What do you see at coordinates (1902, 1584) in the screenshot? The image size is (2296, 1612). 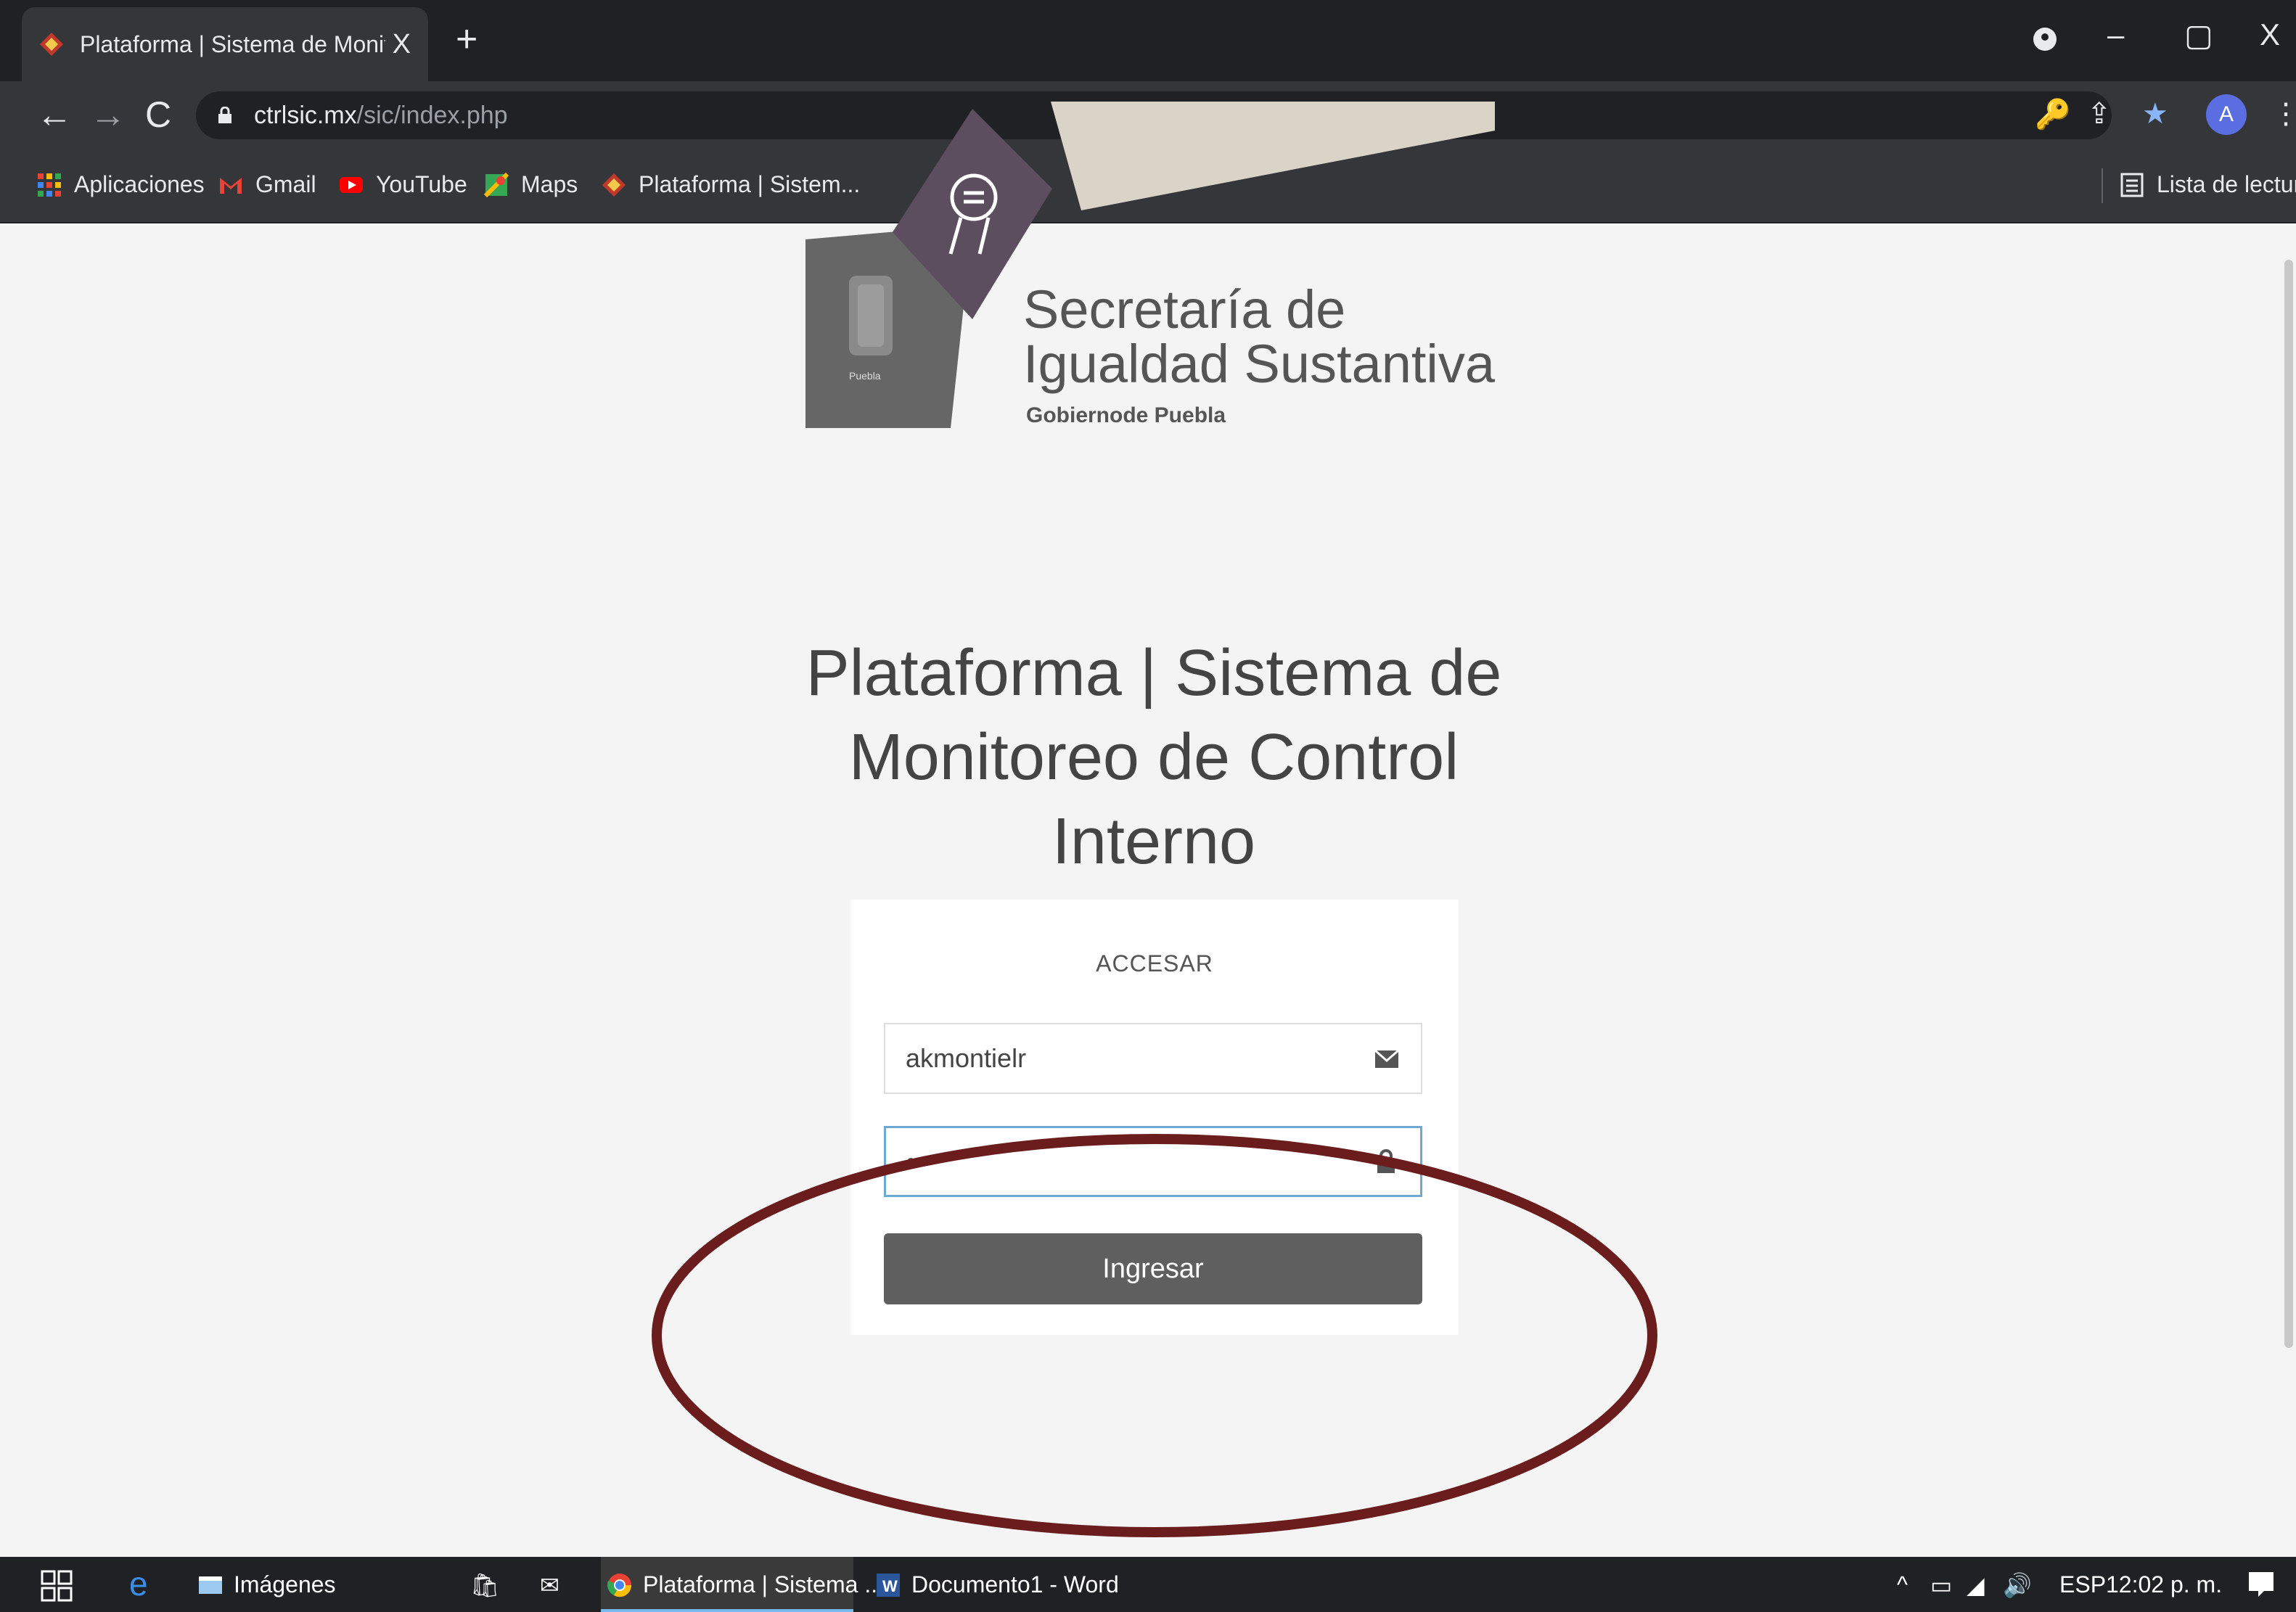 I see `chevron-up-icon: ^` at bounding box center [1902, 1584].